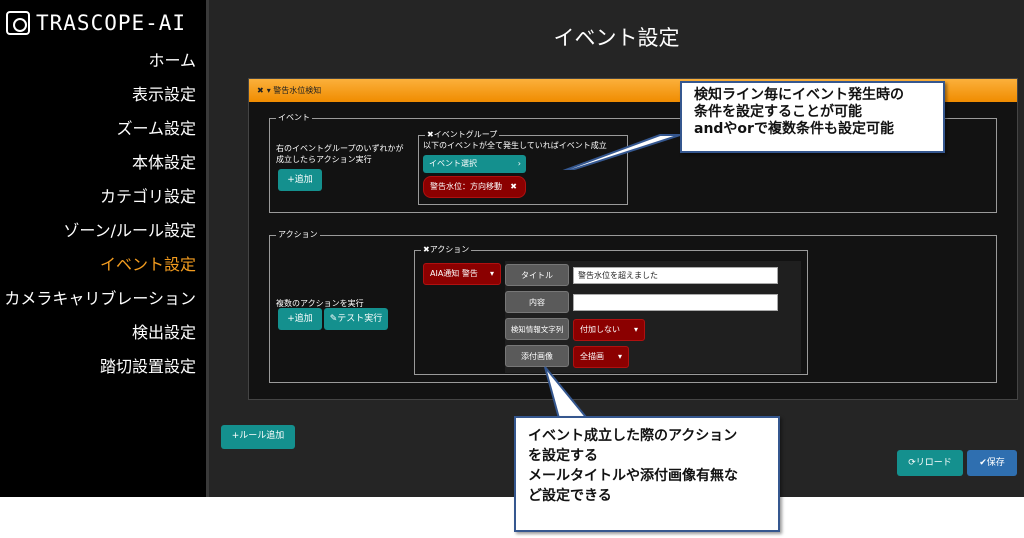 This screenshot has width=1024, height=538. Describe the element at coordinates (100, 233) in the screenshot. I see `sidebar-item-zone-rule: ゾーン/ルール設定` at that location.